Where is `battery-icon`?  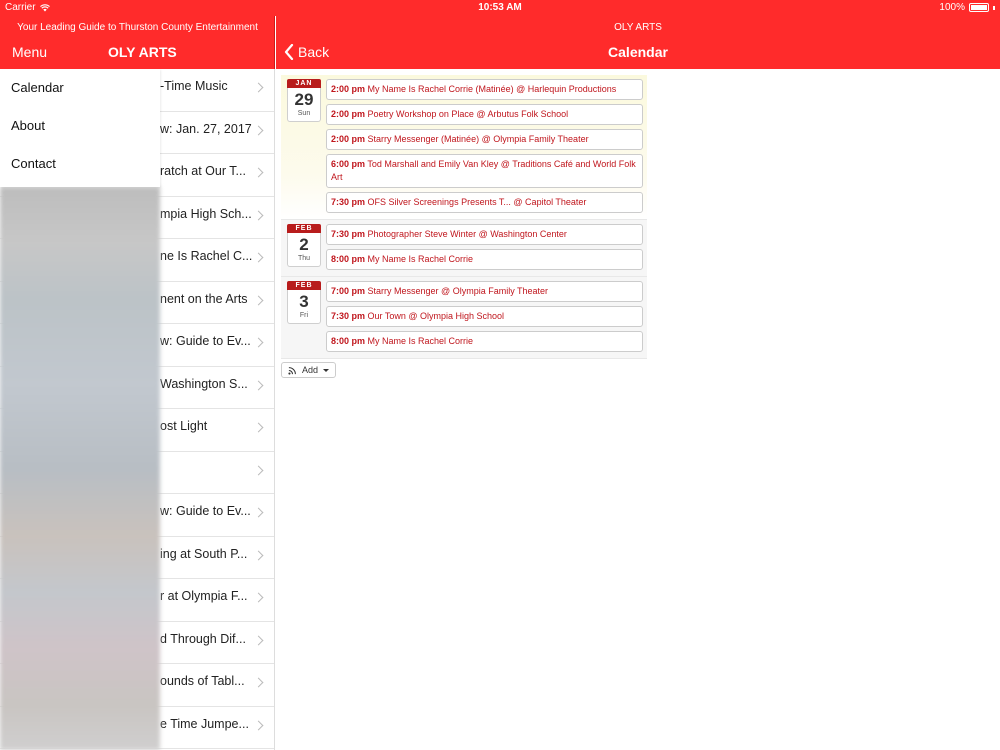 battery-icon is located at coordinates (979, 7).